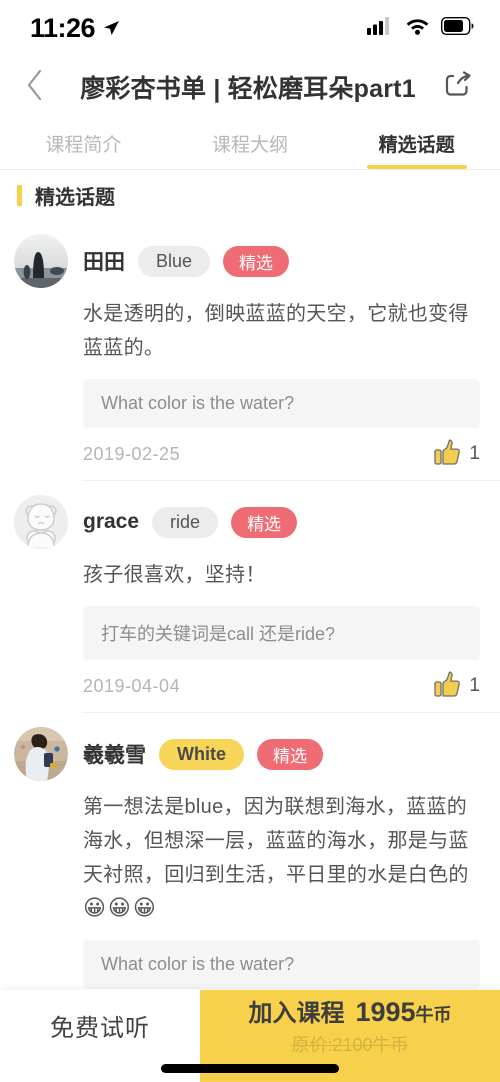  I want to click on clock-label: 11:26, so click(63, 27).